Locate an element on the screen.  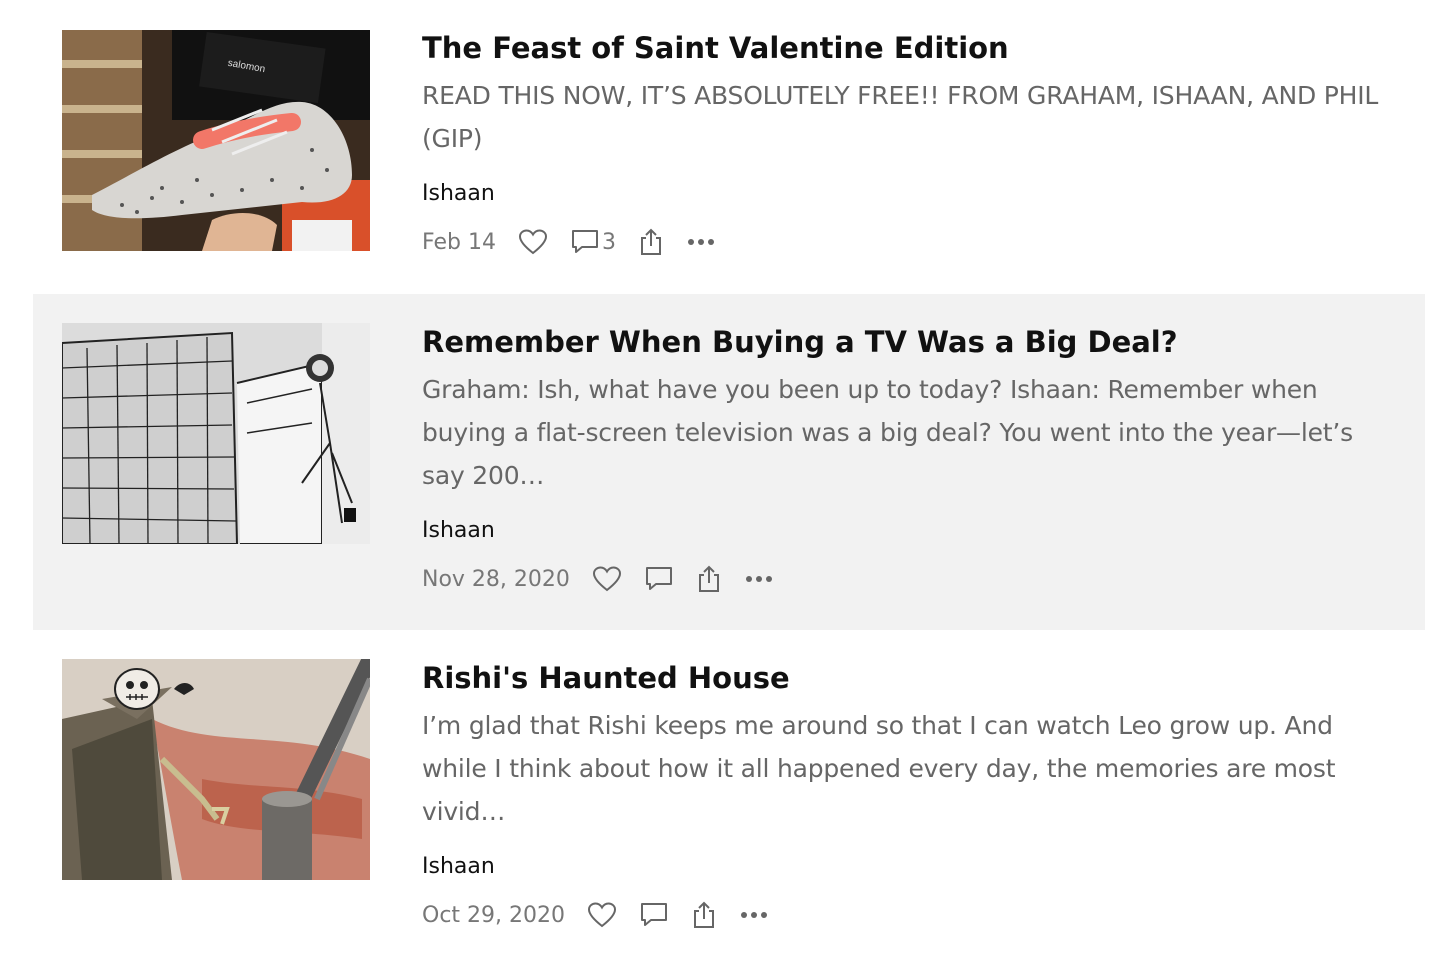
post-title: The Feast of Saint Valentine Edition is located at coordinates (912, 48).